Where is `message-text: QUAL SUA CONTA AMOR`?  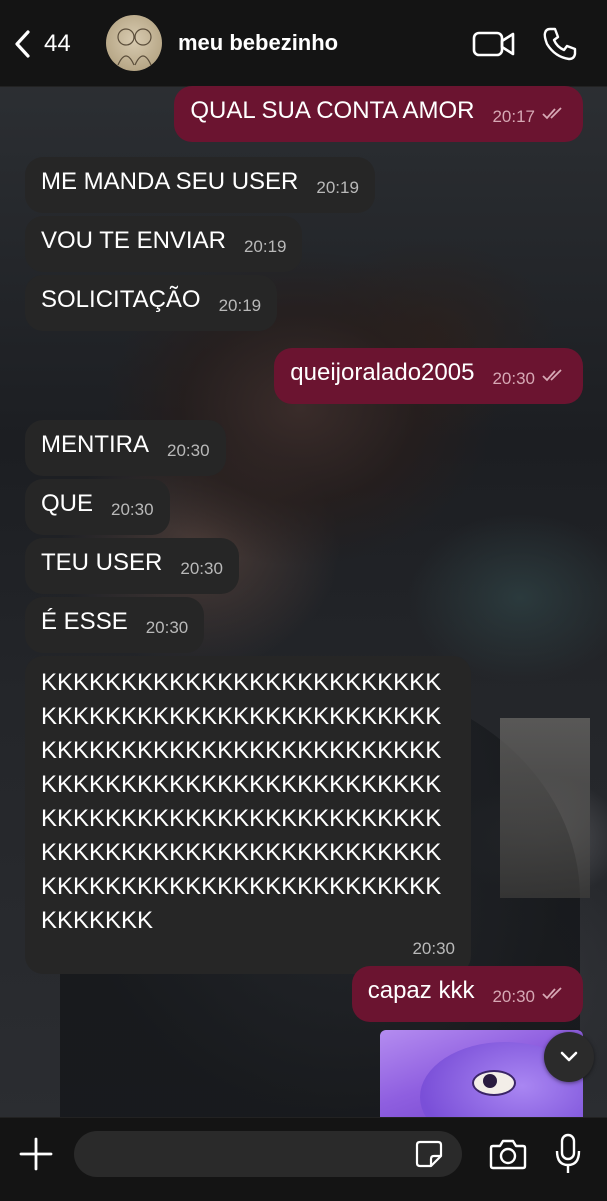
message-text: QUAL SUA CONTA AMOR is located at coordinates (332, 110).